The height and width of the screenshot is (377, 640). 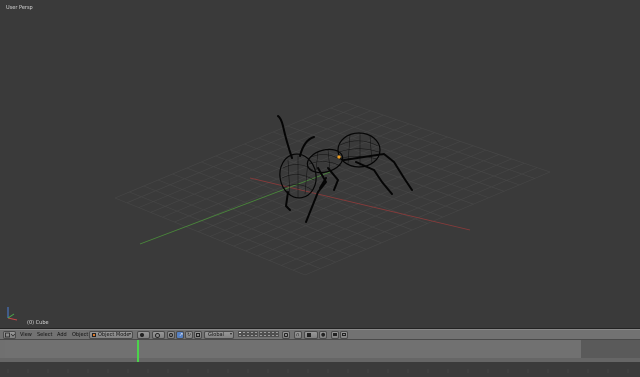 I want to click on viewport-shading-icon, so click(x=142, y=335).